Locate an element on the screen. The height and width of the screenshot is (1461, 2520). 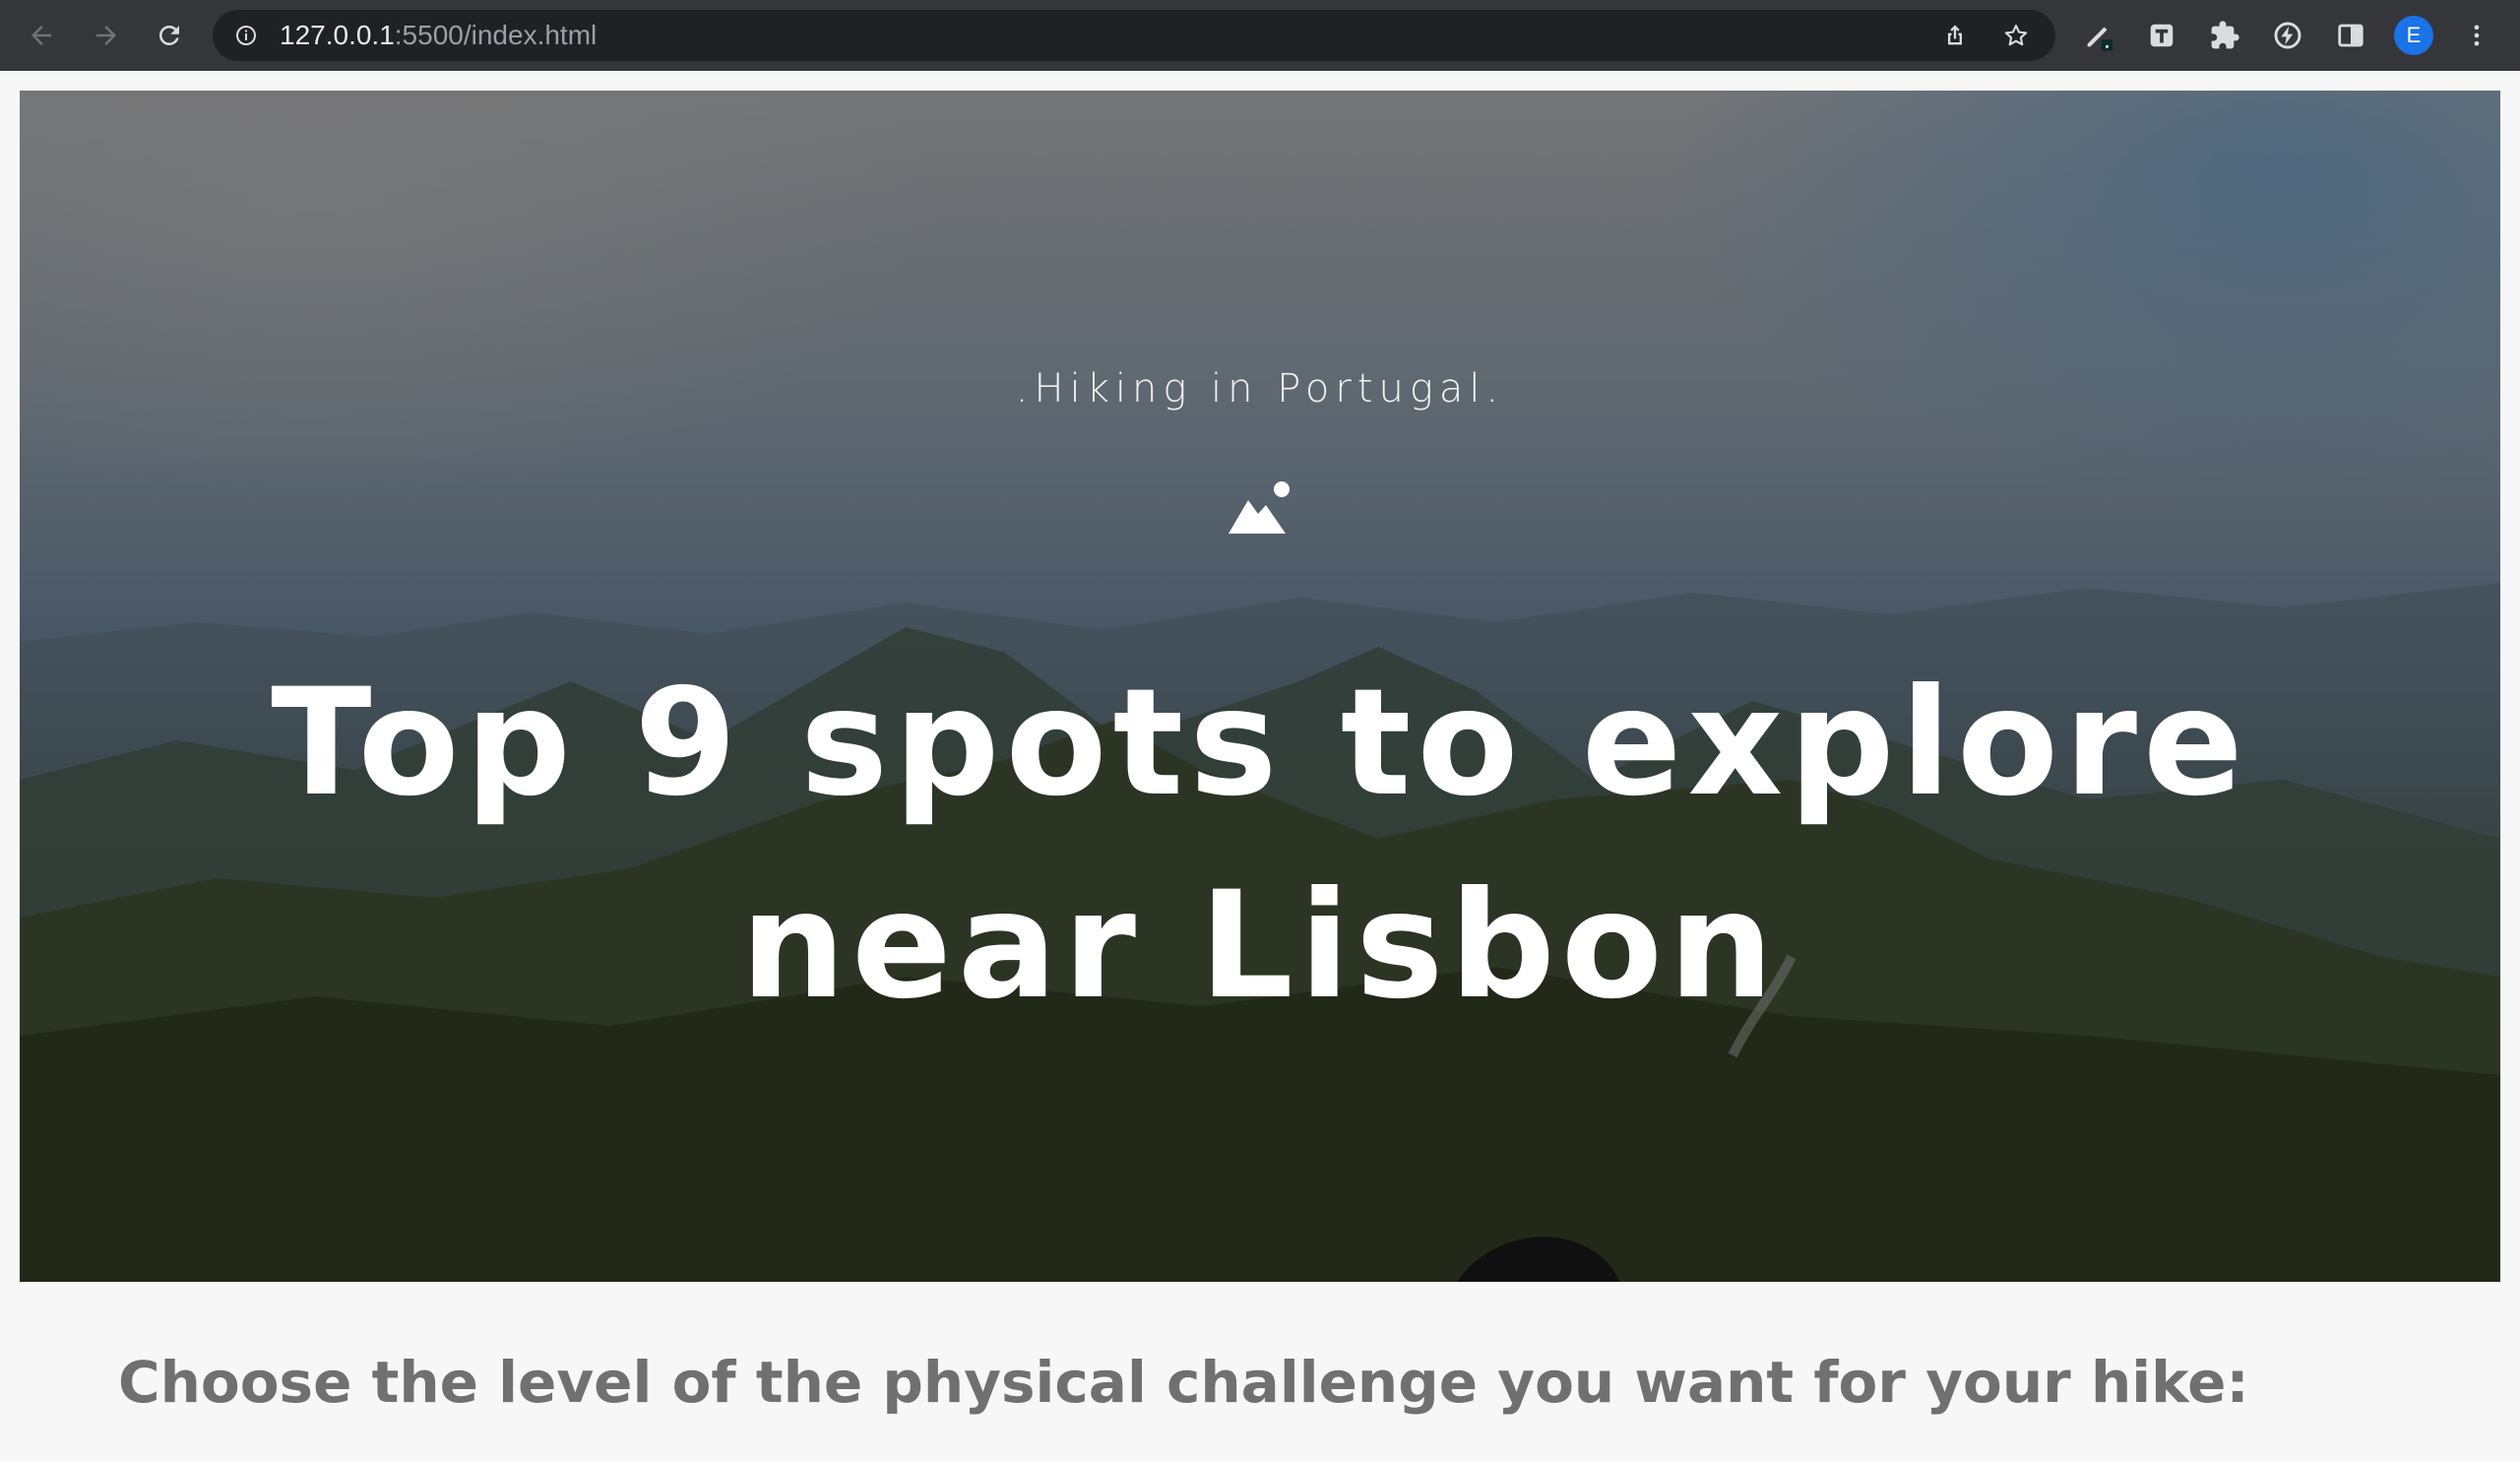
side-panel-icon is located at coordinates (2350, 35).